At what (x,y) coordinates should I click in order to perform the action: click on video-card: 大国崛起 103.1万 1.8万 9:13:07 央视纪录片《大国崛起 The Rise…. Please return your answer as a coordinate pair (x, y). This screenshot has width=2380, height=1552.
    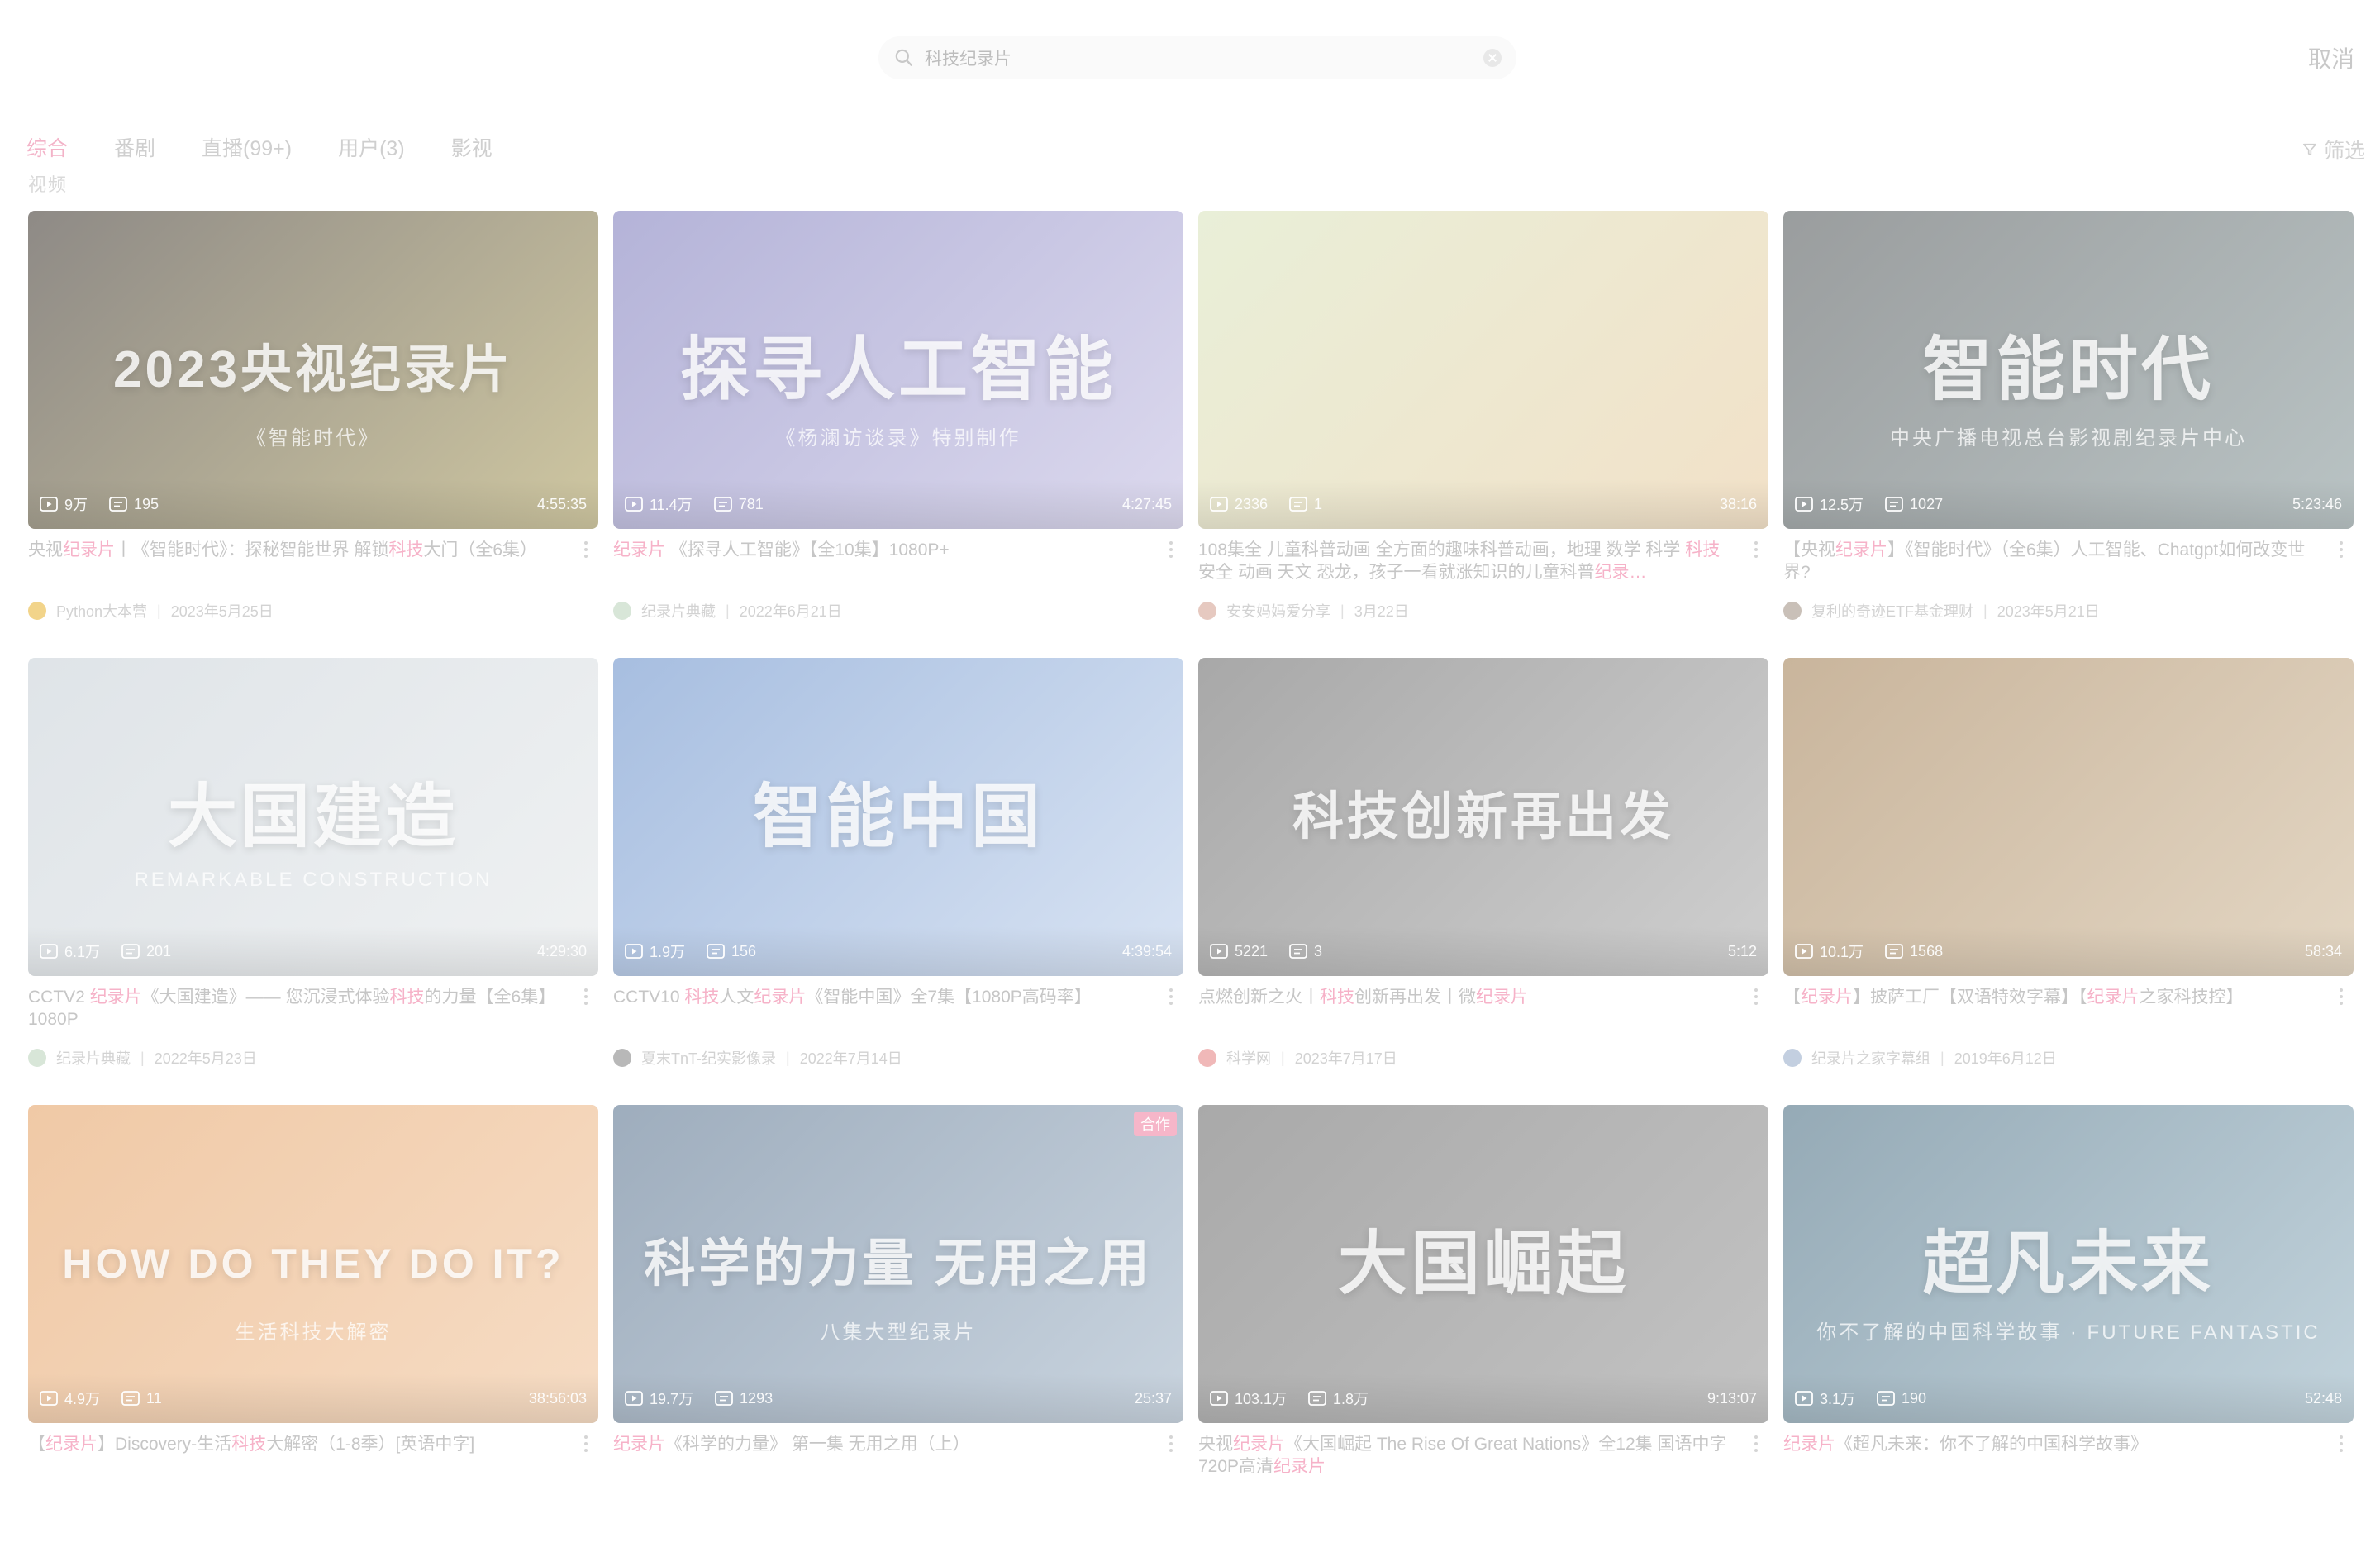
    Looking at the image, I should click on (1483, 1328).